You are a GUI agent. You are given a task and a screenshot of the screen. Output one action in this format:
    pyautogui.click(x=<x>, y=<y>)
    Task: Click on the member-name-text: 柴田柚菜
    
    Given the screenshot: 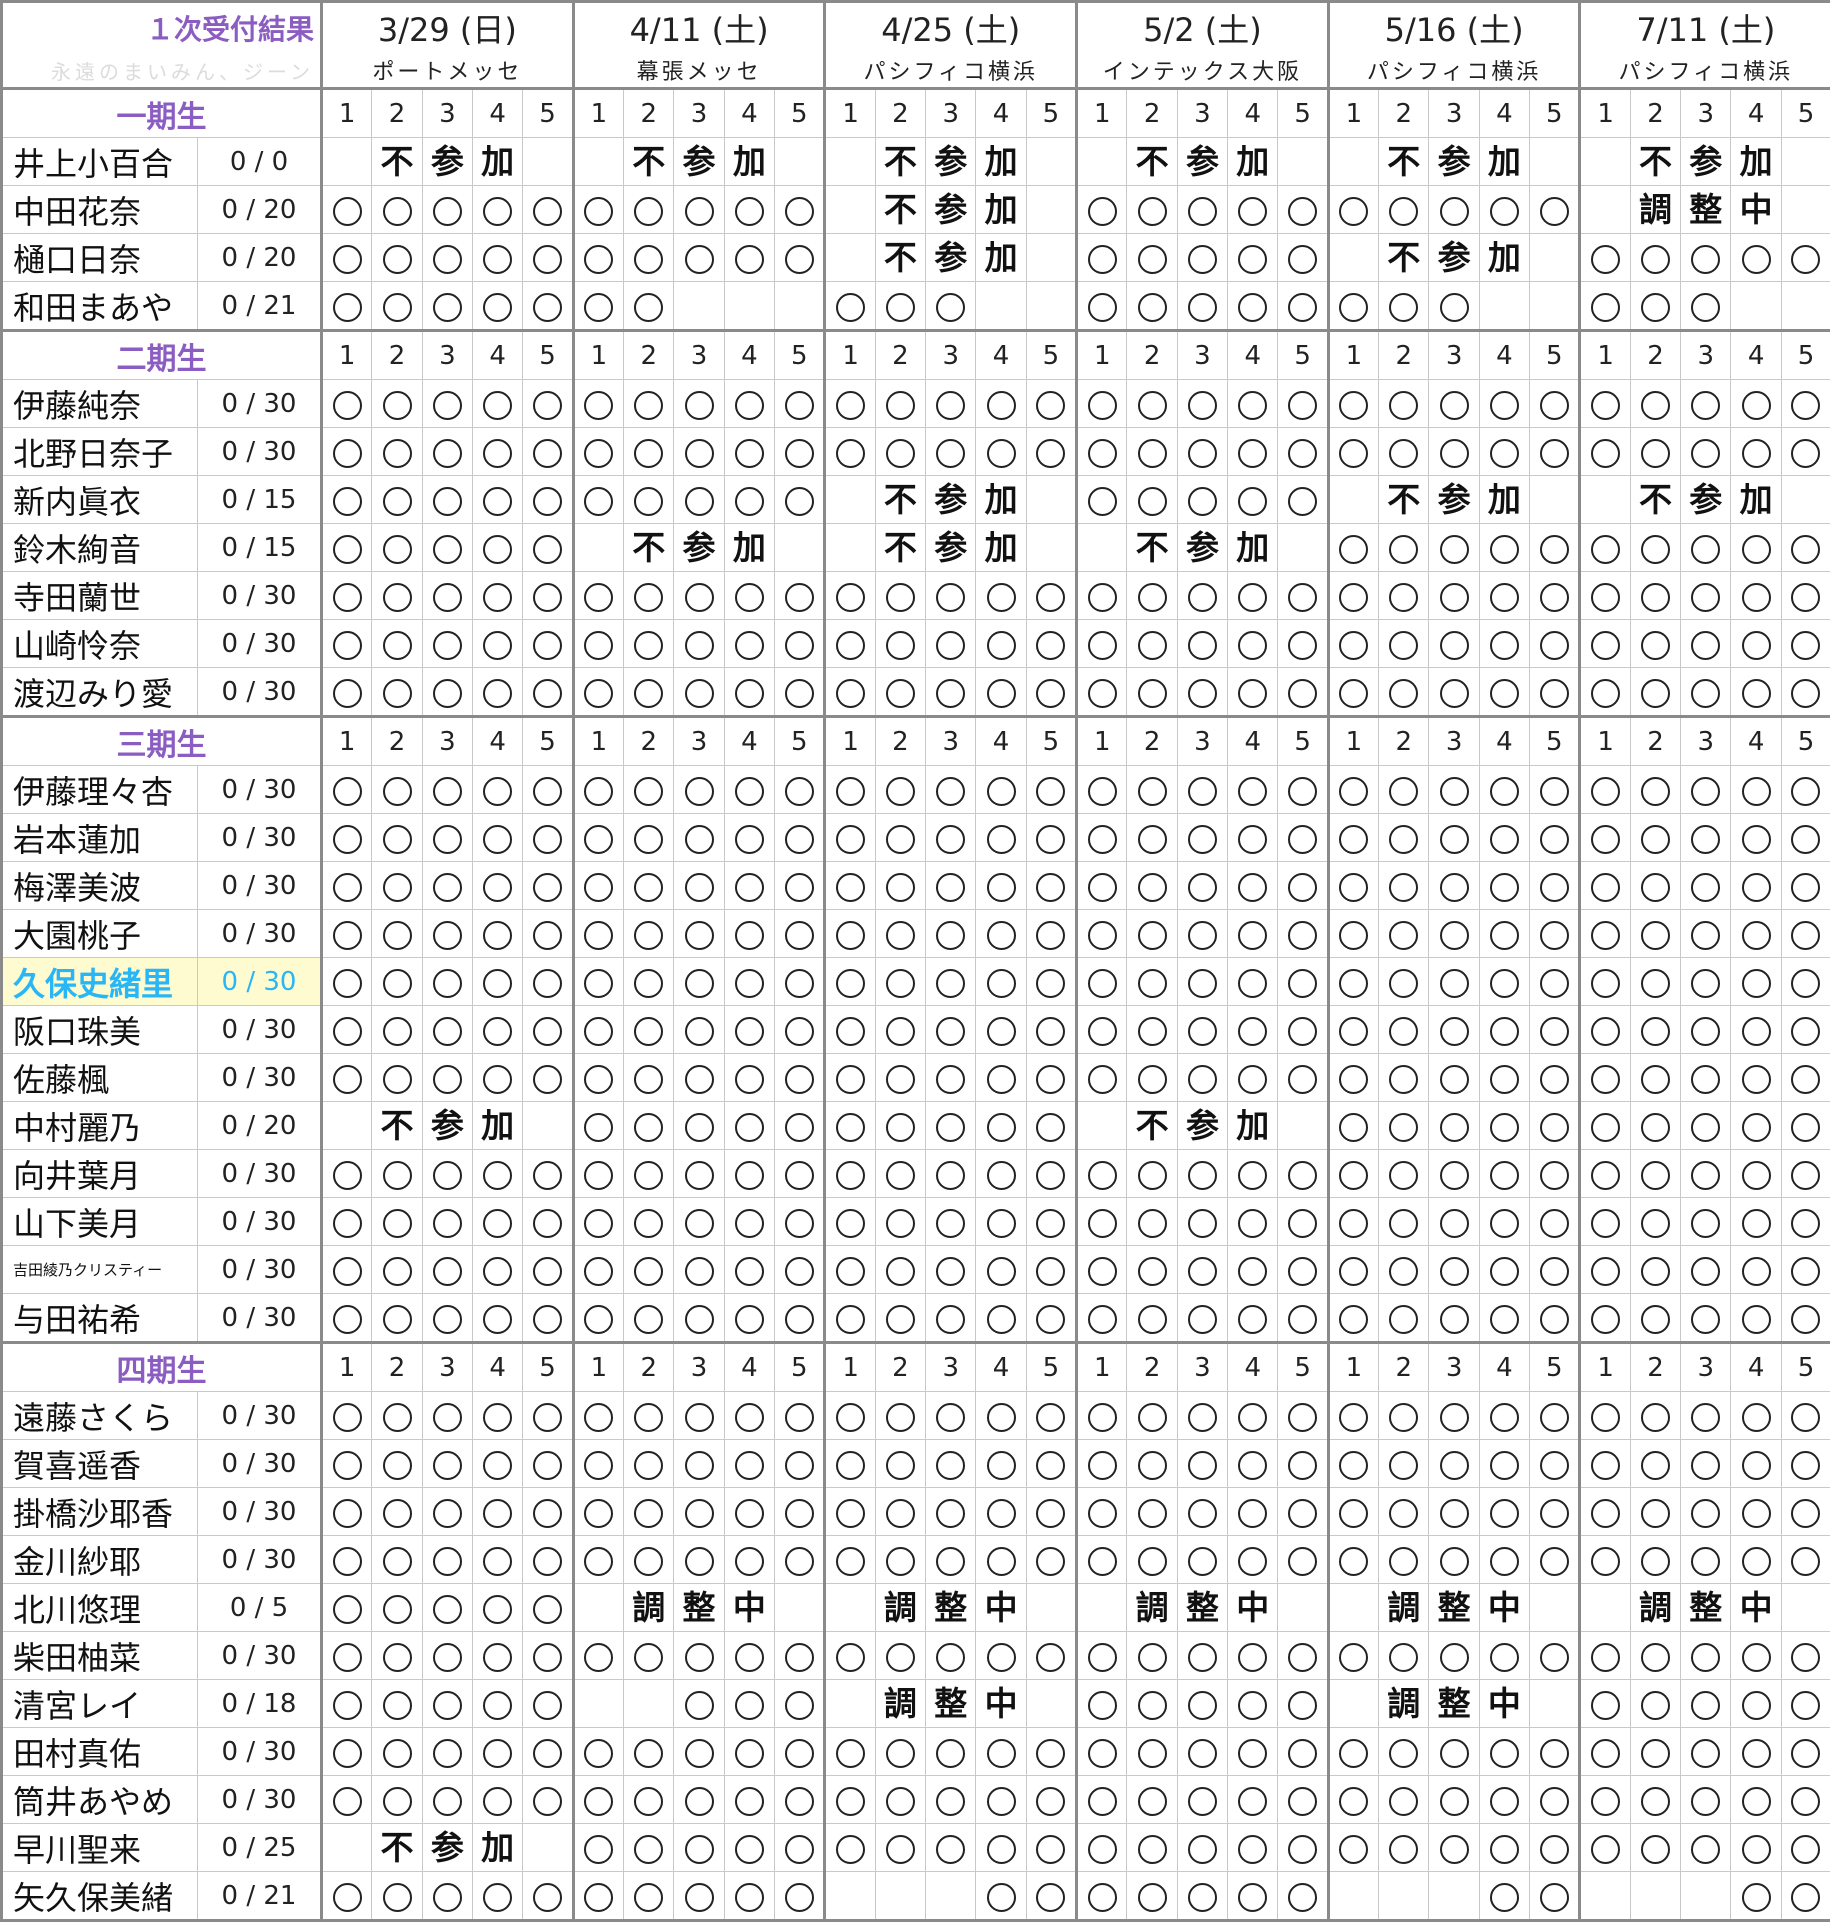 What is the action you would take?
    pyautogui.click(x=77, y=1658)
    